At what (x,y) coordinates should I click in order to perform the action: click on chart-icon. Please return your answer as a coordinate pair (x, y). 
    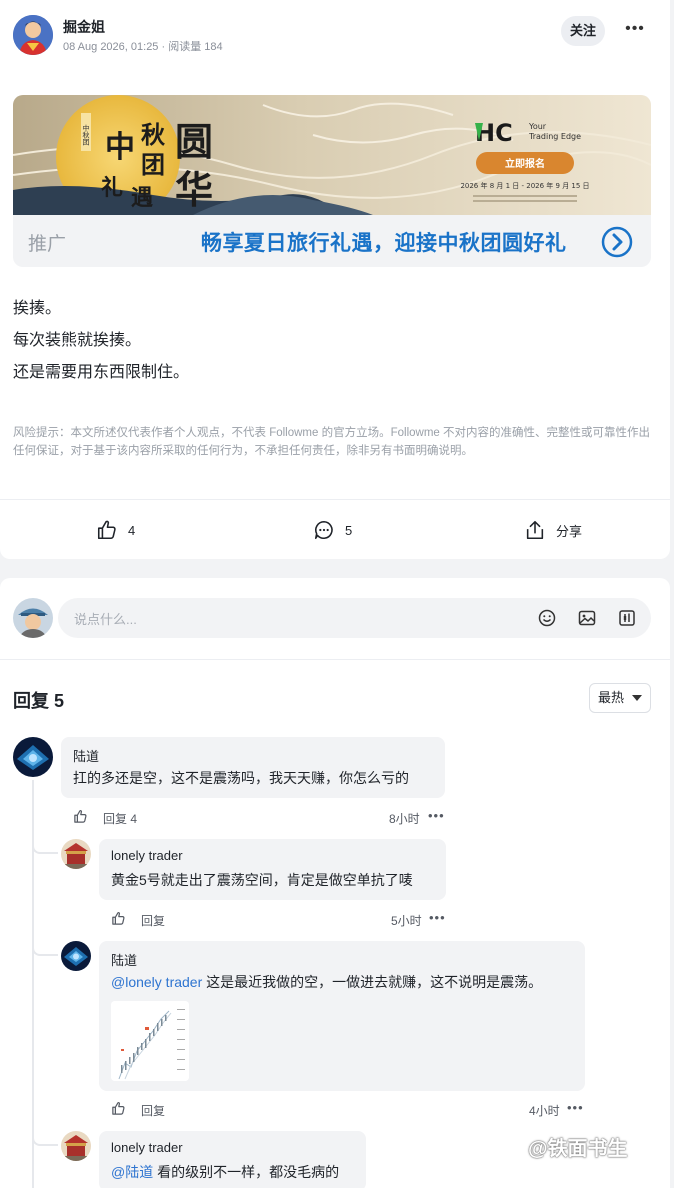
    Looking at the image, I should click on (627, 618).